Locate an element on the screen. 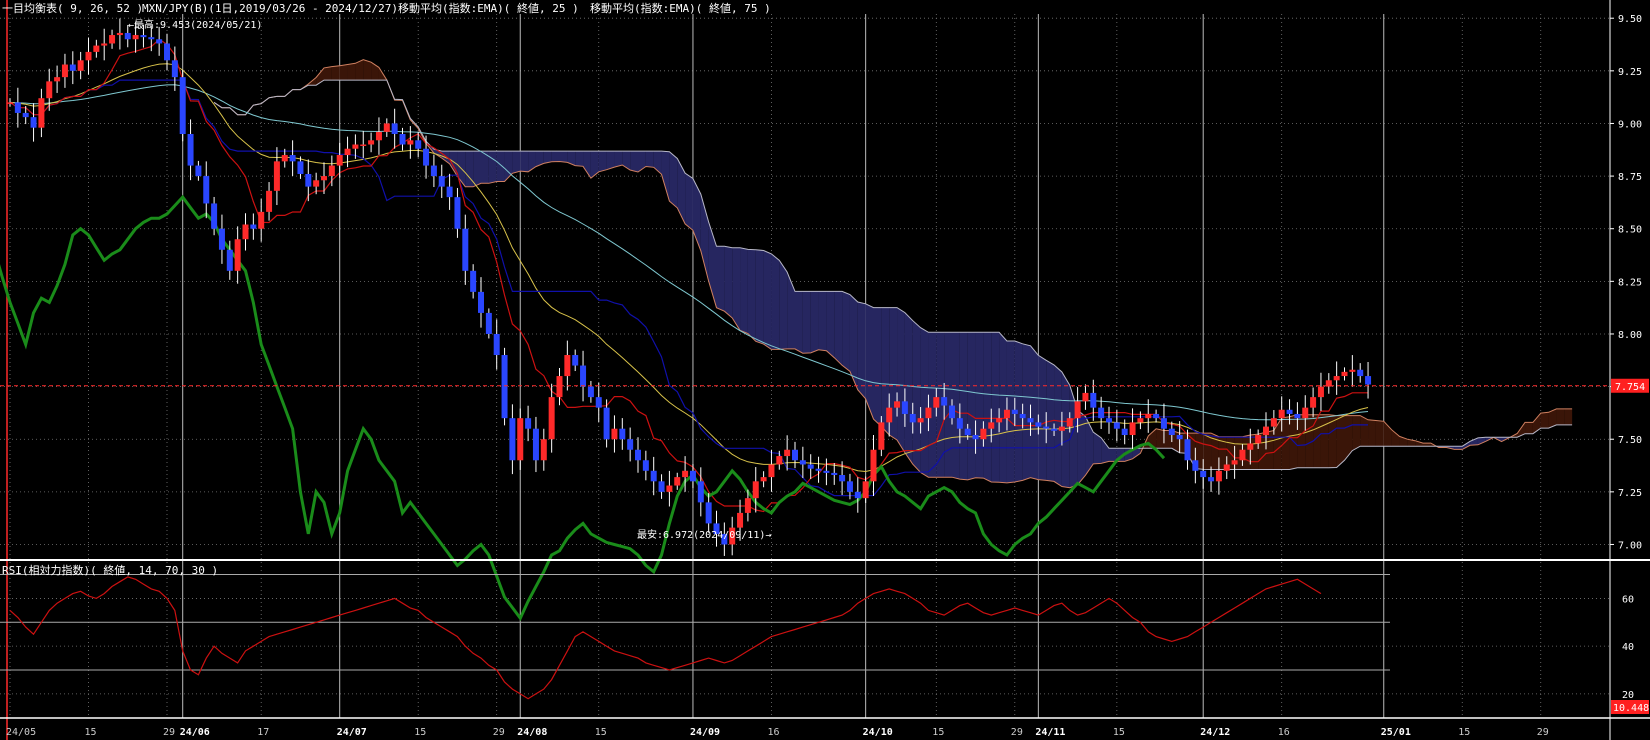 The image size is (1650, 740). price-tick-label: 7.50 is located at coordinates (1630, 440).